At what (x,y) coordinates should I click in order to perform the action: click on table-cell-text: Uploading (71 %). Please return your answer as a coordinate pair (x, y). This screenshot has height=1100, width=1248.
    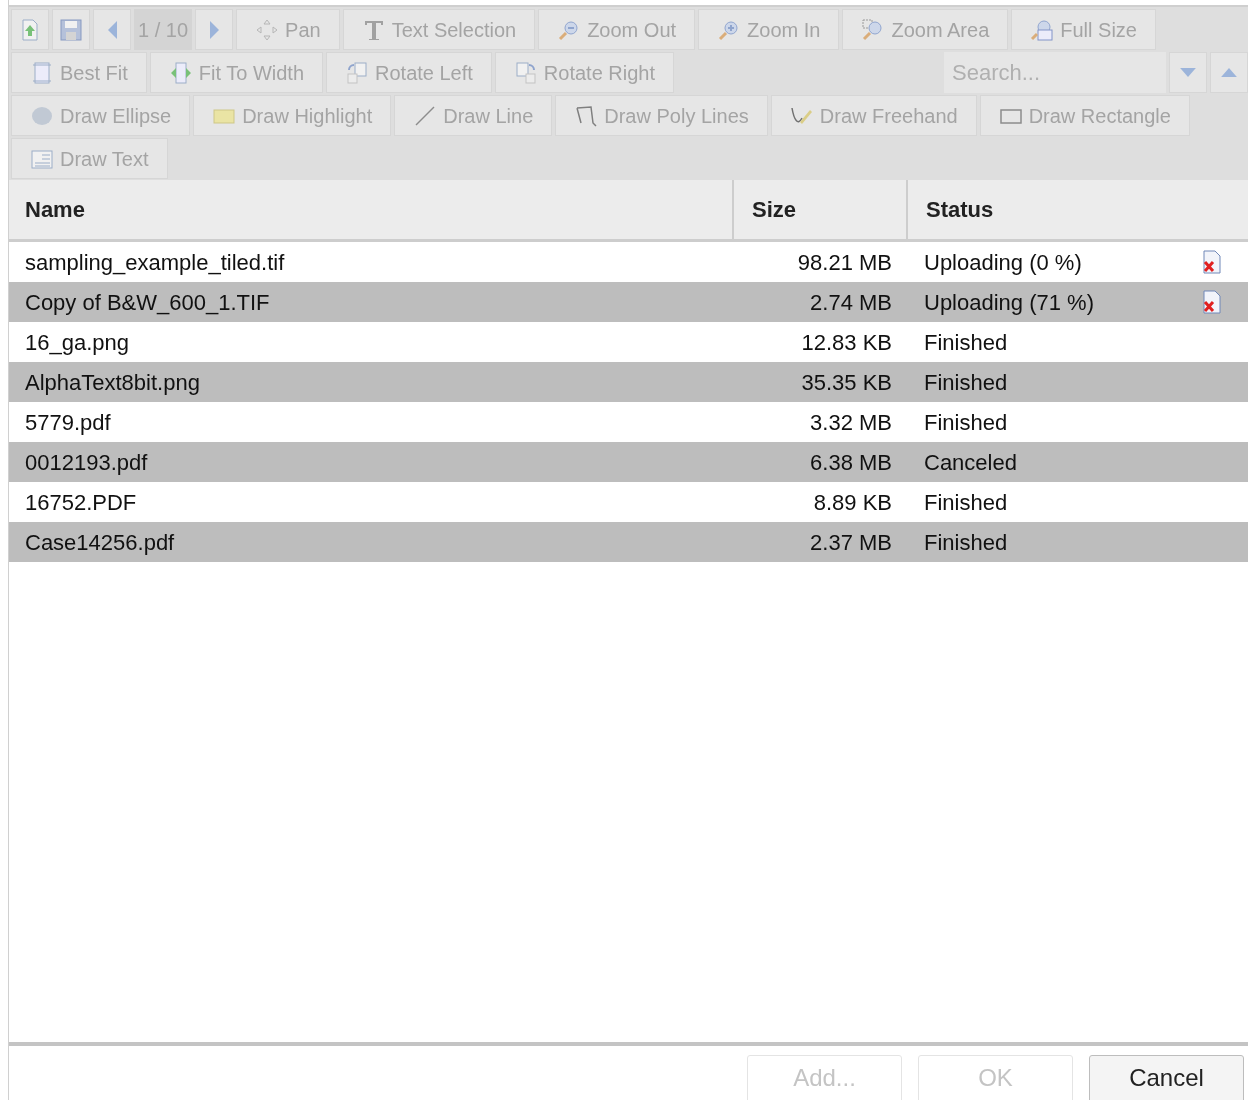
    Looking at the image, I should click on (1009, 302).